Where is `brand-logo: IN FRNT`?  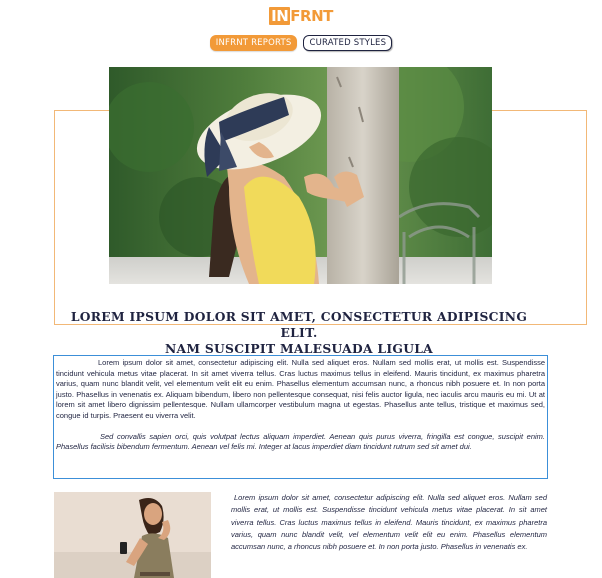
brand-logo: IN FRNT is located at coordinates (301, 16).